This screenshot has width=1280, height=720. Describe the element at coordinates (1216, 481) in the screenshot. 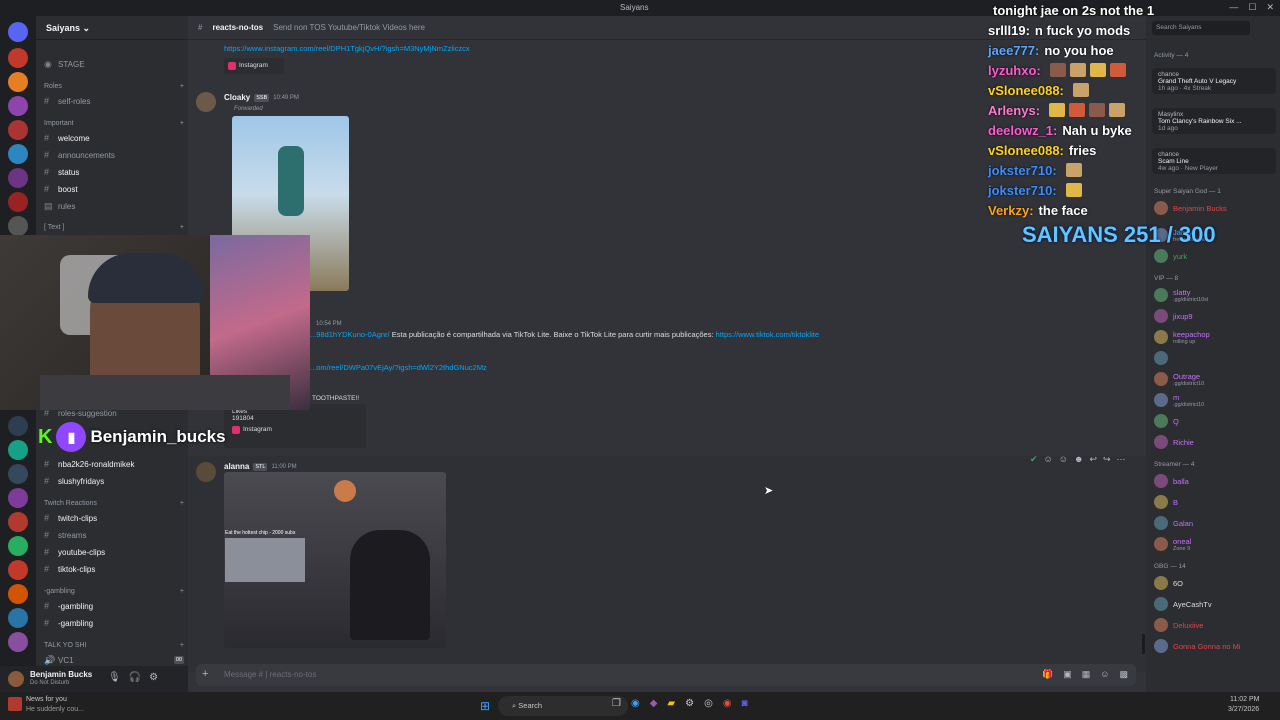

I see `member-row: balla` at that location.